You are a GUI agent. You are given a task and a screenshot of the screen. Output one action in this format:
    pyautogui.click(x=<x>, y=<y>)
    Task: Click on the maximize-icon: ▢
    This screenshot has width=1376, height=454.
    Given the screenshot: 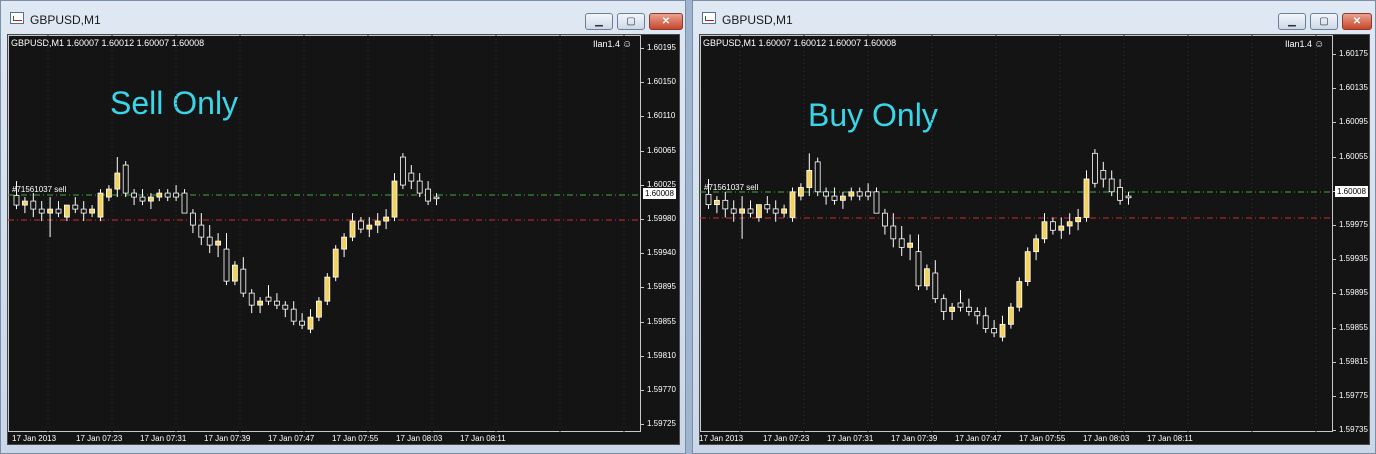 What is the action you would take?
    pyautogui.click(x=1324, y=21)
    